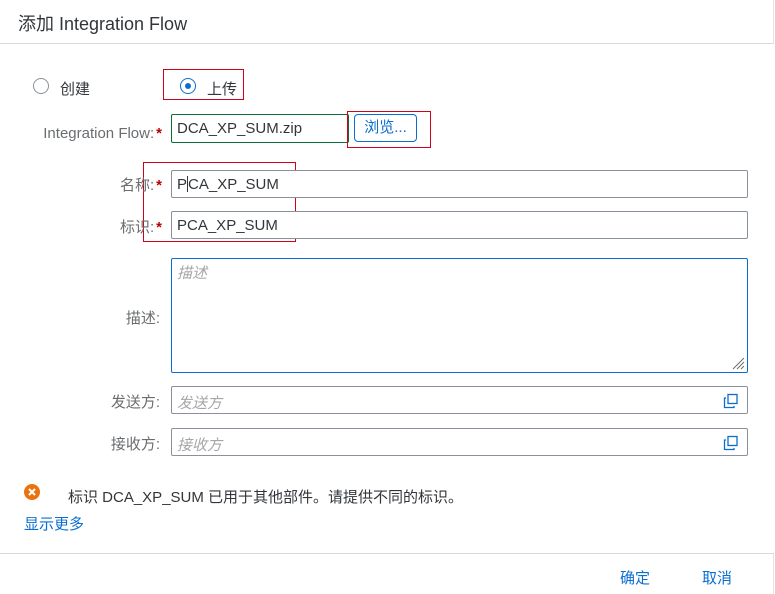 The height and width of the screenshot is (594, 775). What do you see at coordinates (137, 185) in the screenshot?
I see `name-label-text: 名称:` at bounding box center [137, 185].